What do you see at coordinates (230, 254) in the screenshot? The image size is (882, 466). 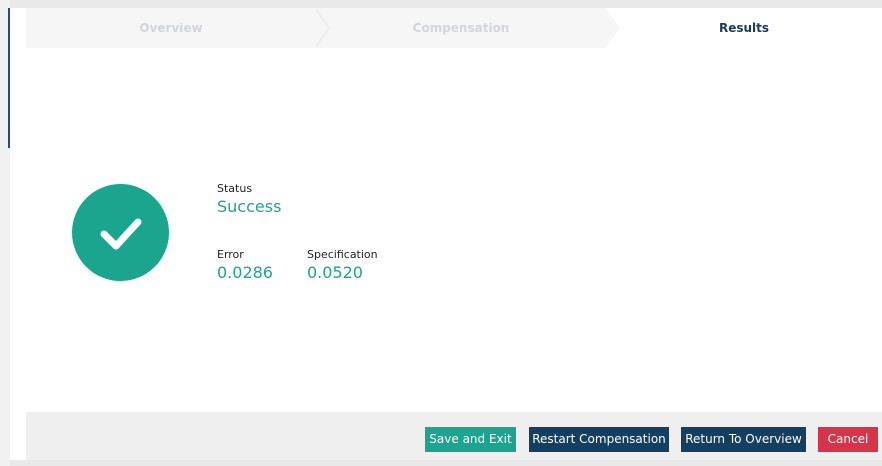 I see `error-label: Error` at bounding box center [230, 254].